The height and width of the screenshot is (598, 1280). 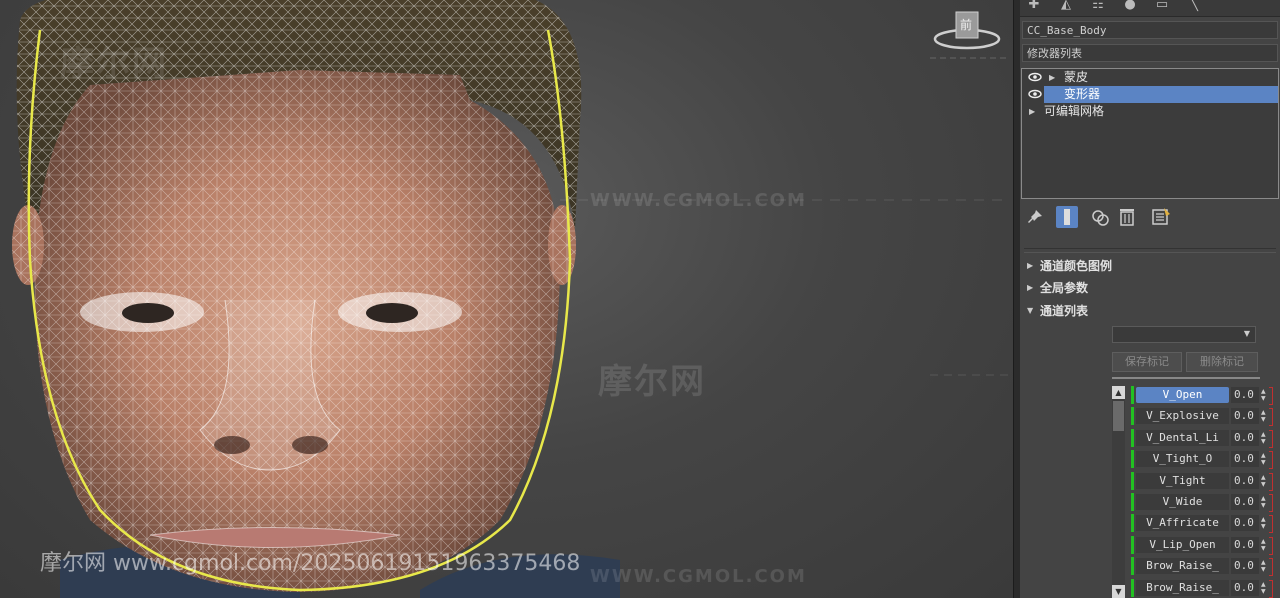 What do you see at coordinates (1186, 378) in the screenshot?
I see `channel-list-top-rule` at bounding box center [1186, 378].